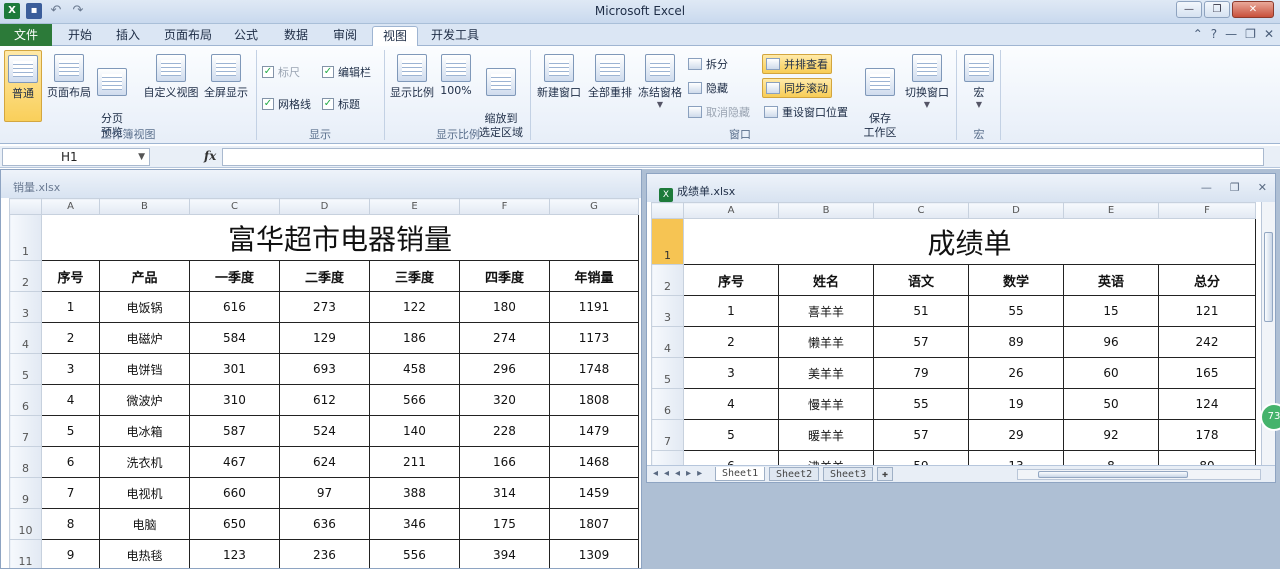 The height and width of the screenshot is (569, 1280). Describe the element at coordinates (144, 553) in the screenshot. I see `table-cell: 电热毯` at that location.